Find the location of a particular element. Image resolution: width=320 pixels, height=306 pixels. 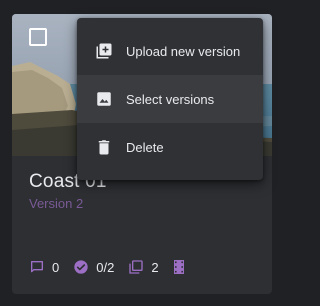

menu-item-label: Upload new version is located at coordinates (183, 51).